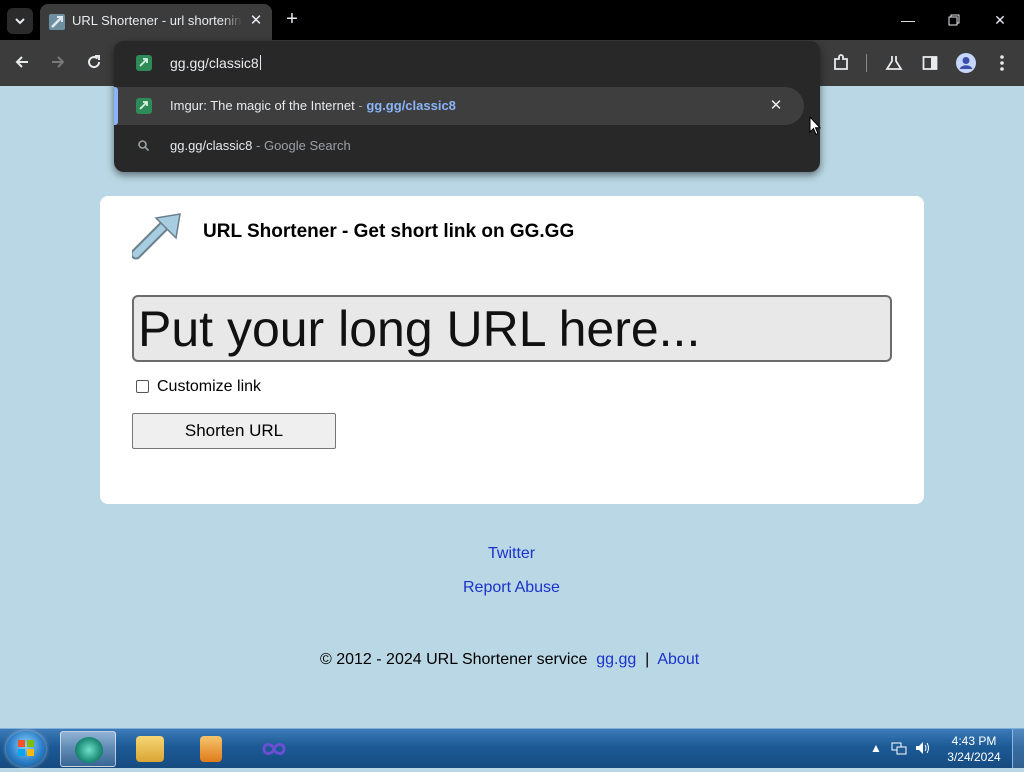 The width and height of the screenshot is (1024, 772). What do you see at coordinates (930, 63) in the screenshot?
I see `side-panel-icon` at bounding box center [930, 63].